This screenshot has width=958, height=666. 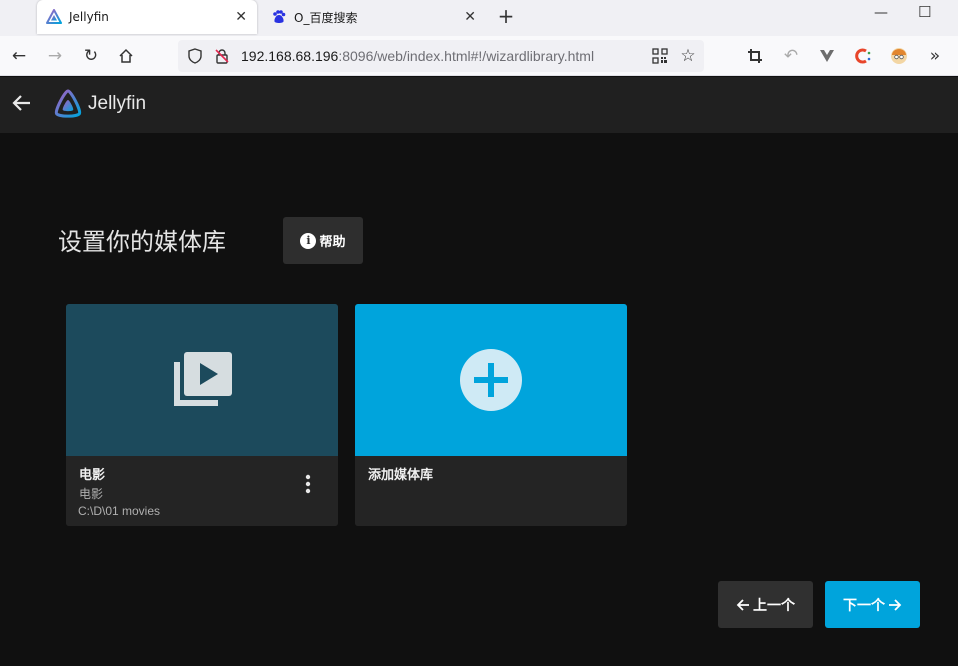 What do you see at coordinates (774, 605) in the screenshot?
I see `previous-button-label: 上一个` at bounding box center [774, 605].